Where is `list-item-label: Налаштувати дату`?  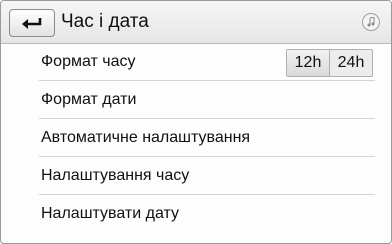 list-item-label: Налаштувати дату is located at coordinates (110, 213).